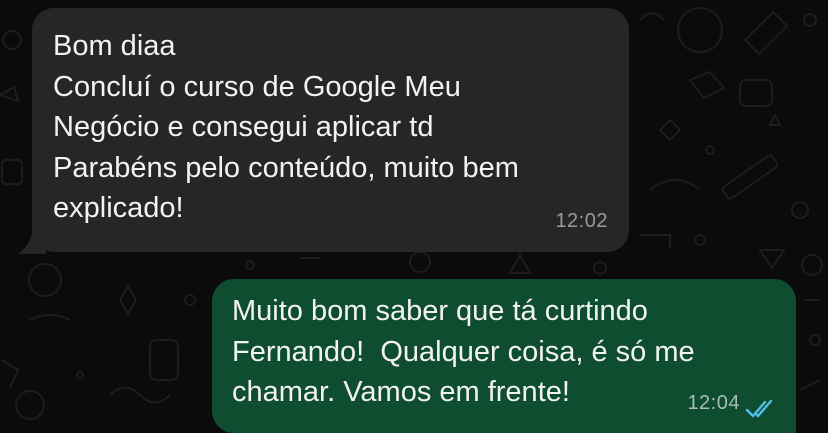  Describe the element at coordinates (286, 167) in the screenshot. I see `message-text-line: Parabéns pelo conteúdo, muito bem` at that location.